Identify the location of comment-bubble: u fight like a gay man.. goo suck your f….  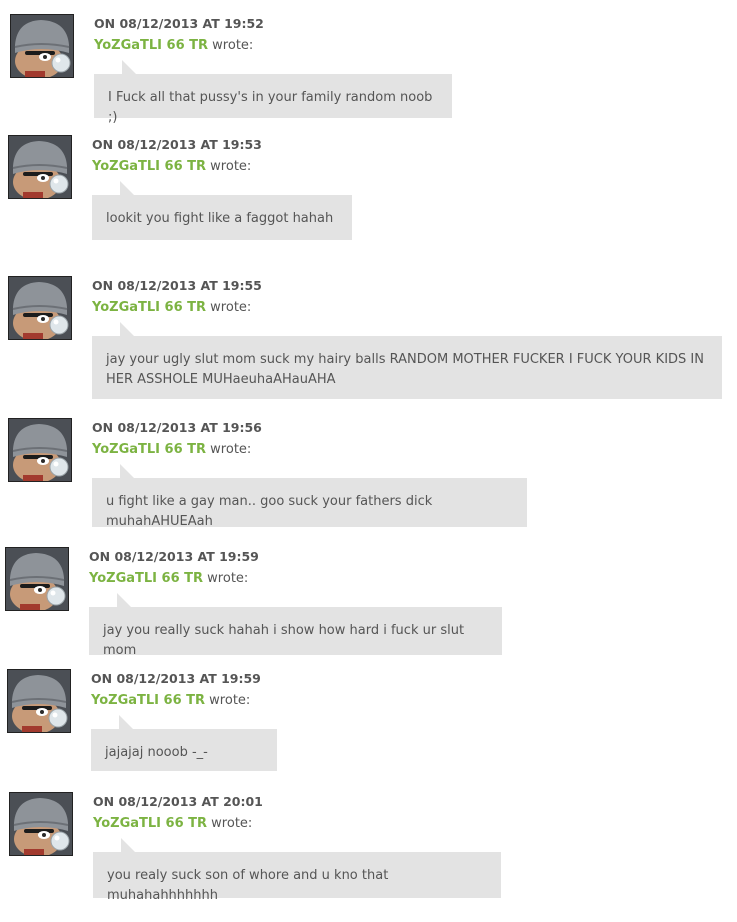
(309, 496).